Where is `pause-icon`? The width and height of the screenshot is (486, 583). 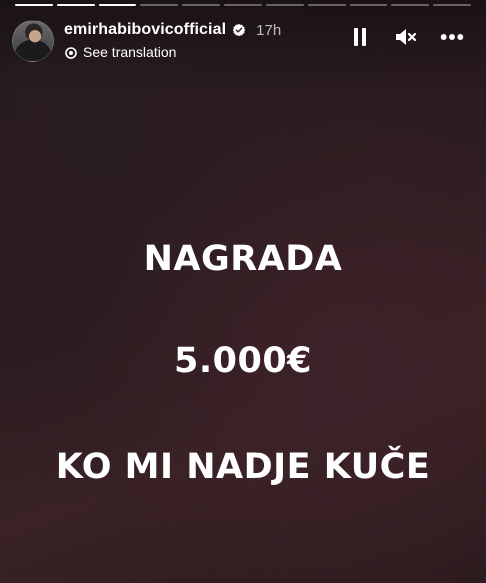 pause-icon is located at coordinates (360, 37).